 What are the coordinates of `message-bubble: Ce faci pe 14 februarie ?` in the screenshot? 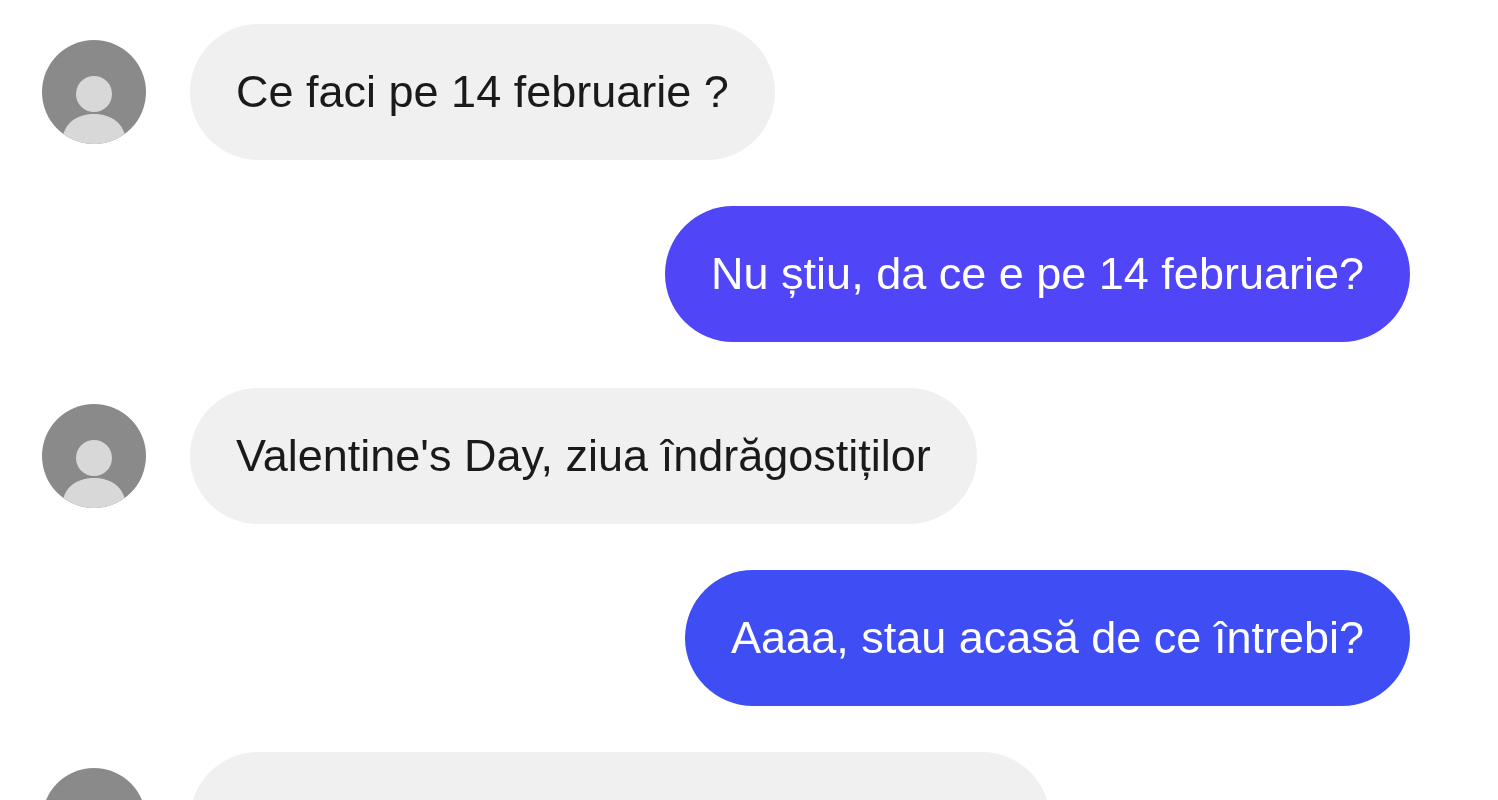 It's located at (482, 92).